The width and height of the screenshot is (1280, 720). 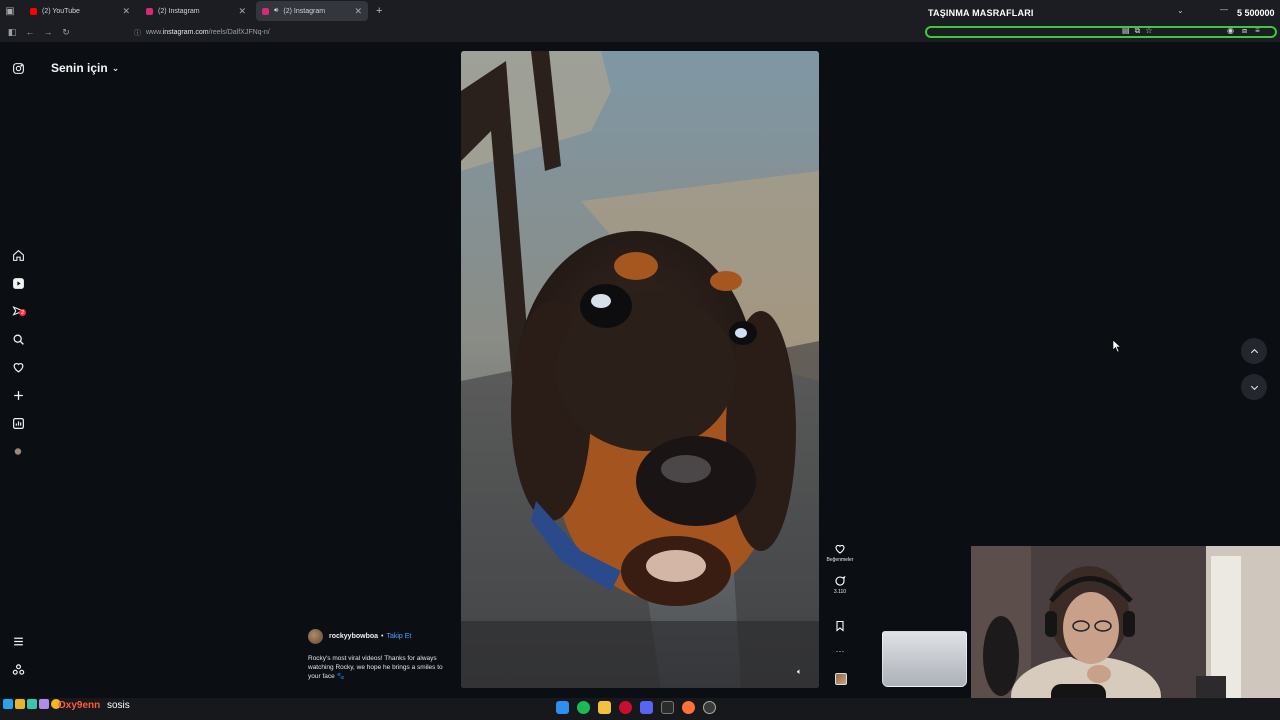 I want to click on address-bar-actions: ▤ ⧉ ☆, so click(x=1137, y=31).